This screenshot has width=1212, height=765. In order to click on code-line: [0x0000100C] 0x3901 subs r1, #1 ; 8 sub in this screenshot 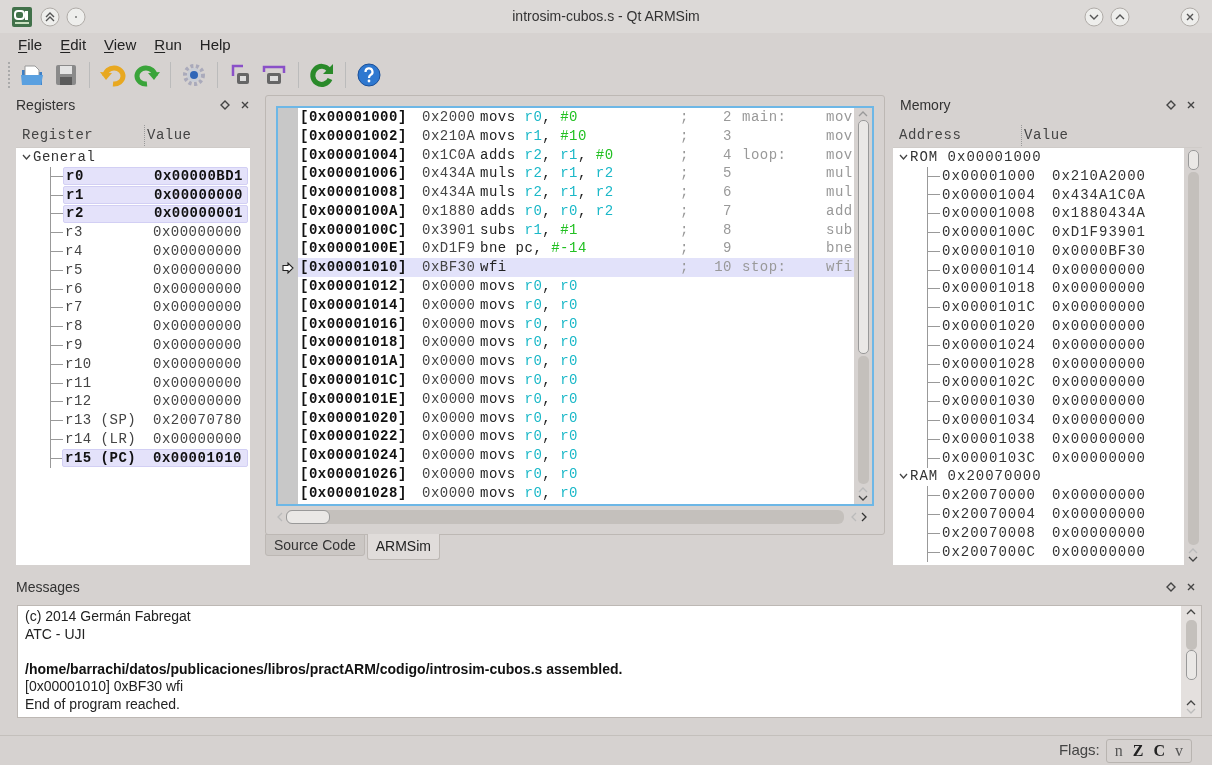, I will do `click(576, 230)`.